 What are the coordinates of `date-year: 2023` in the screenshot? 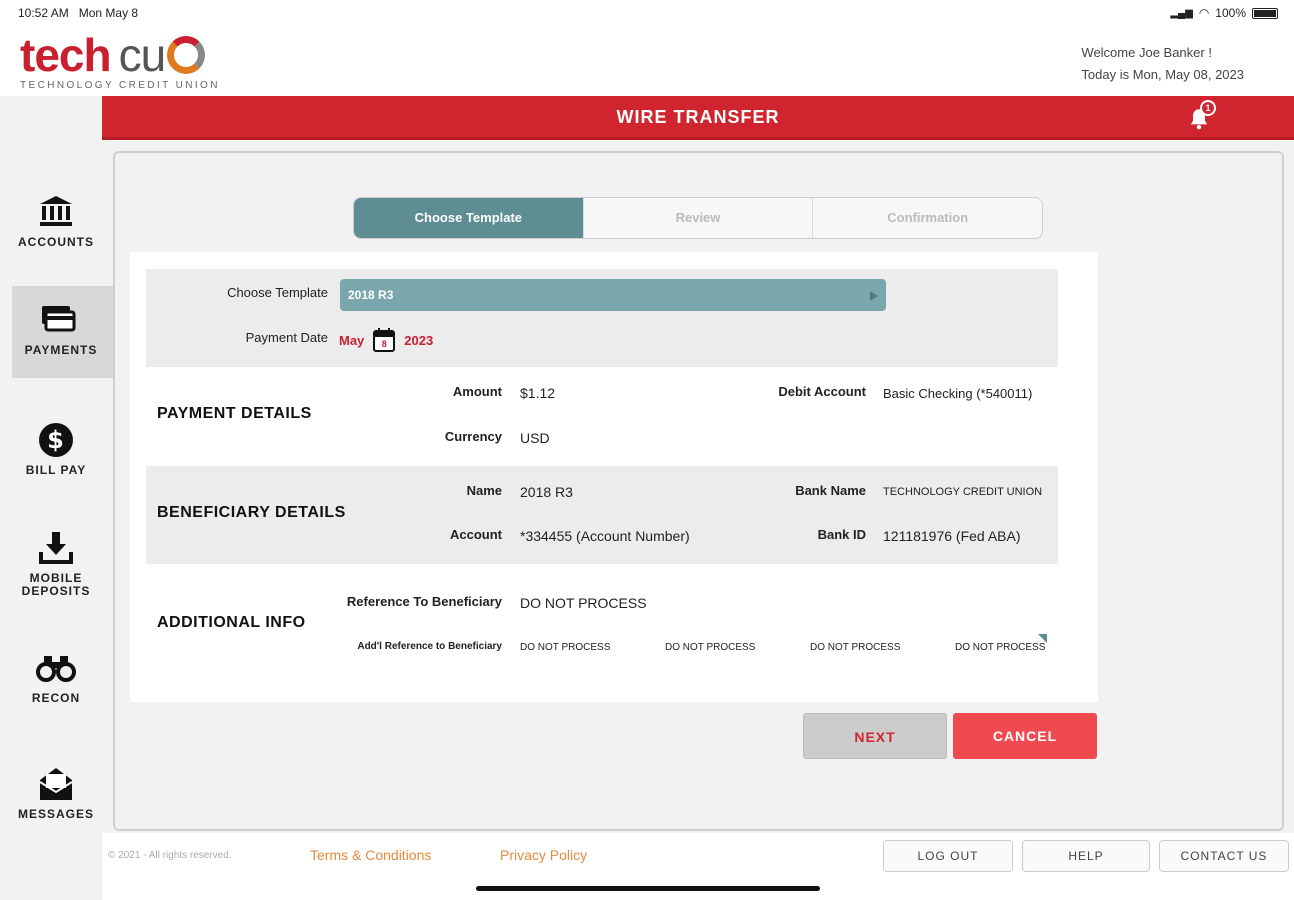 It's located at (419, 340).